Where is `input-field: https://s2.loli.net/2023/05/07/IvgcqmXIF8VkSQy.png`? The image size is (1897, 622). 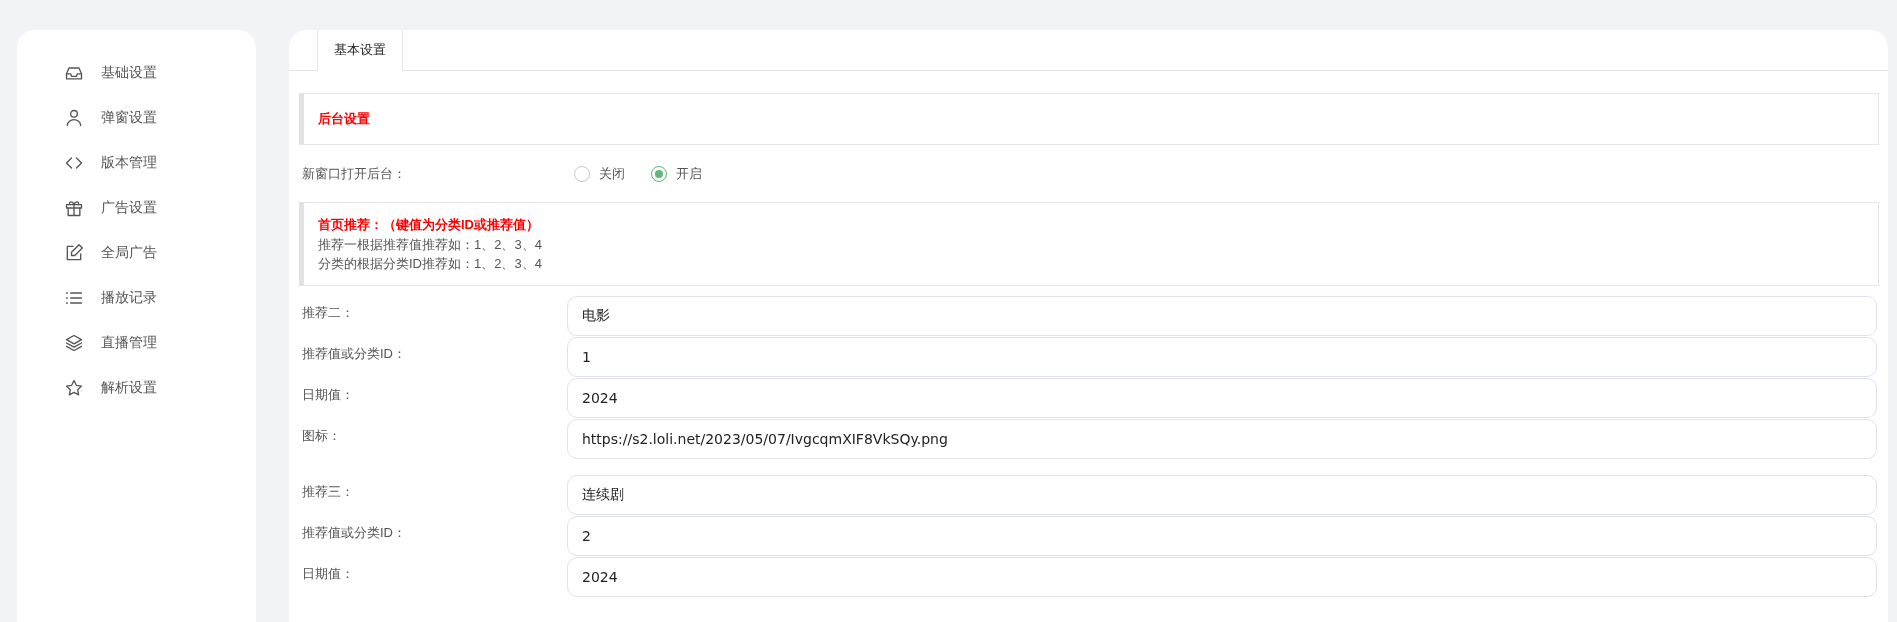 input-field: https://s2.loli.net/2023/05/07/IvgcqmXIF8VkSQy.png is located at coordinates (1222, 439).